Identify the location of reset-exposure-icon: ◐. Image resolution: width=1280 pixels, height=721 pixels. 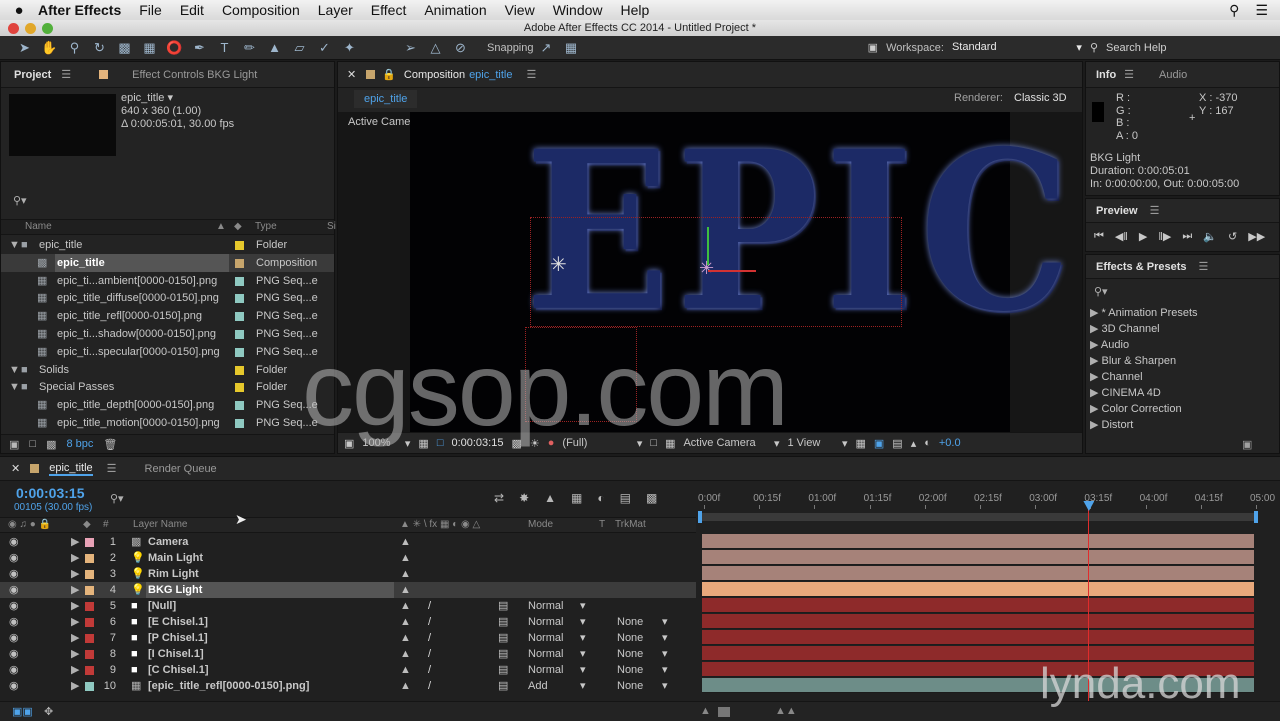
(927, 443).